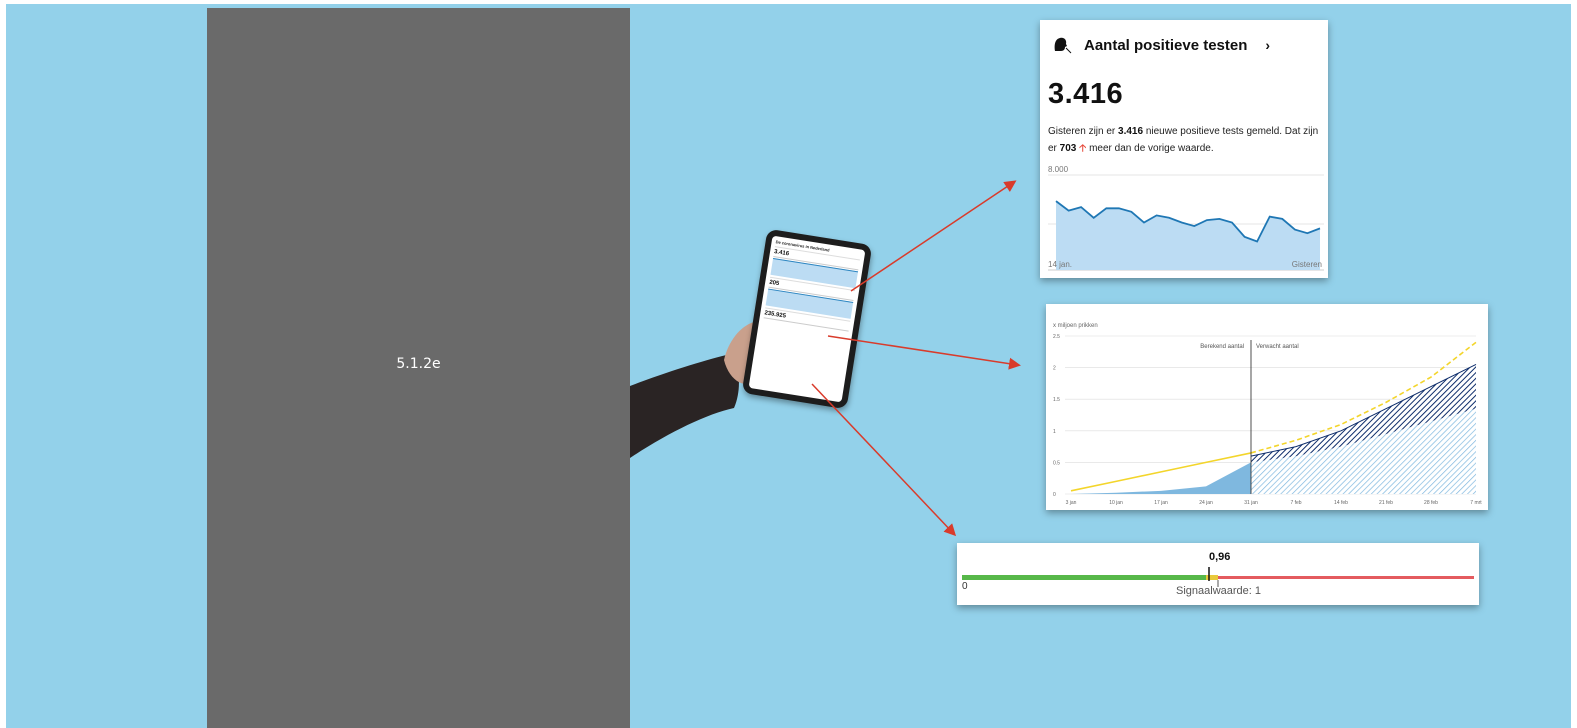 The width and height of the screenshot is (1577, 728). Describe the element at coordinates (1056, 400) in the screenshot. I see `y-tick-label: 1.5` at that location.